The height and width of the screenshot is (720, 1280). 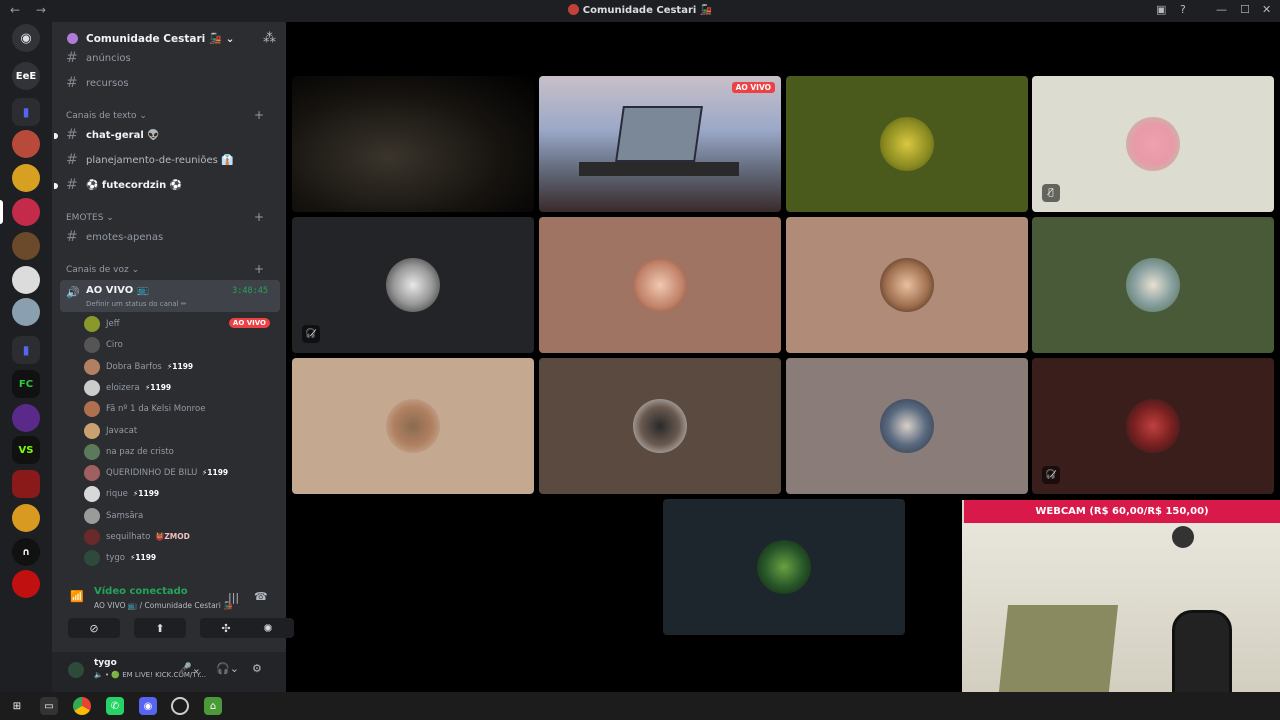 I want to click on maximize-icon: ☐, so click(x=1245, y=9).